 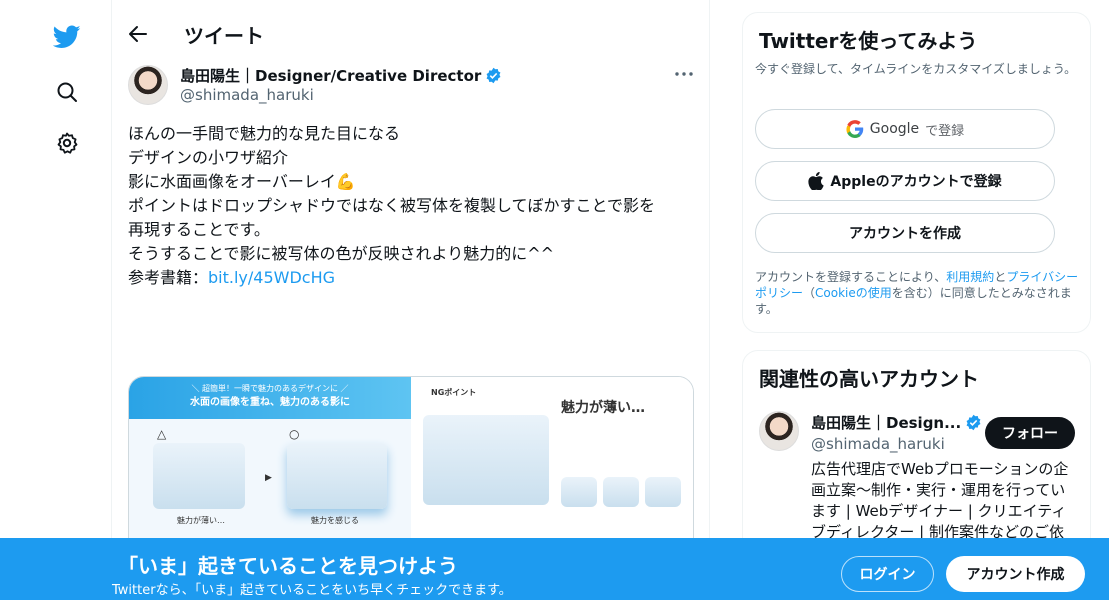 I want to click on page-title: ツイート, so click(x=224, y=36).